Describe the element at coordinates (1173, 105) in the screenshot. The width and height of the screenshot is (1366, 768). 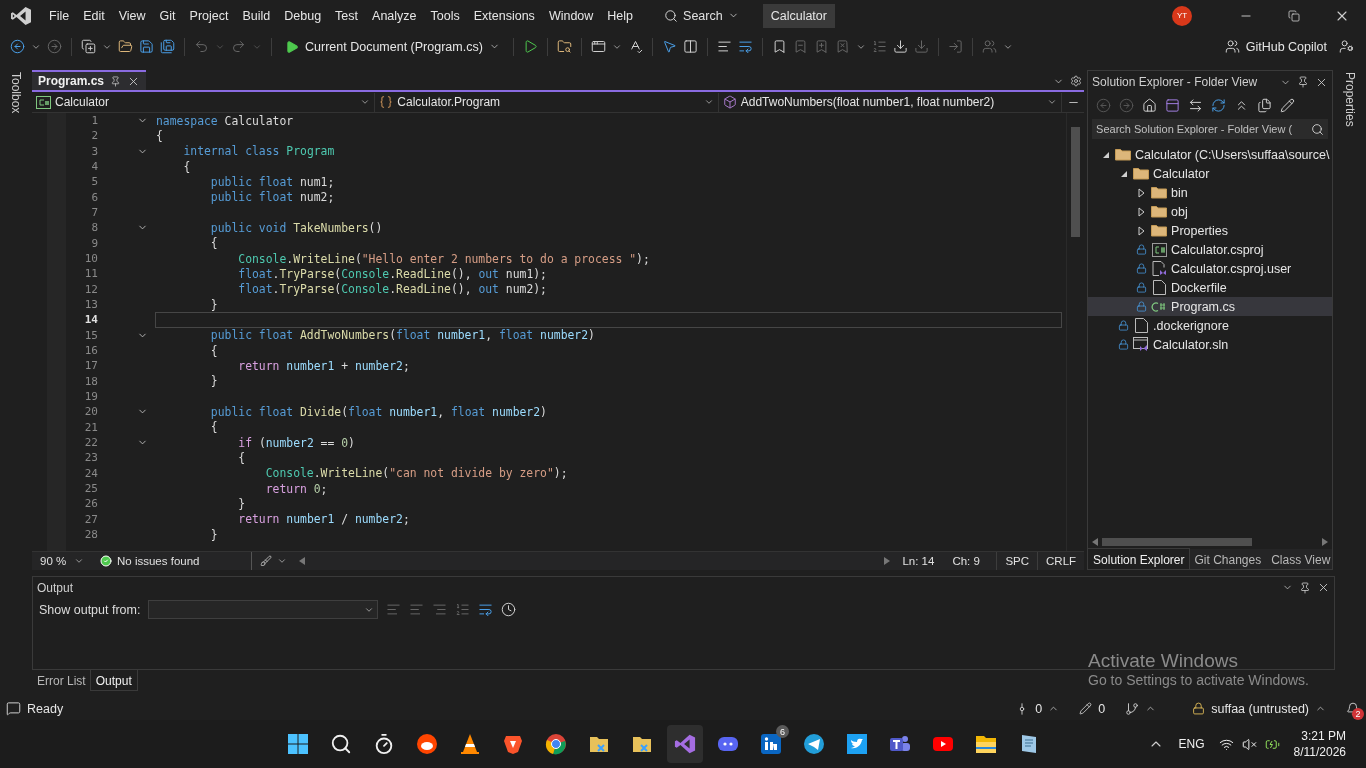
I see `switch-view-icon` at that location.